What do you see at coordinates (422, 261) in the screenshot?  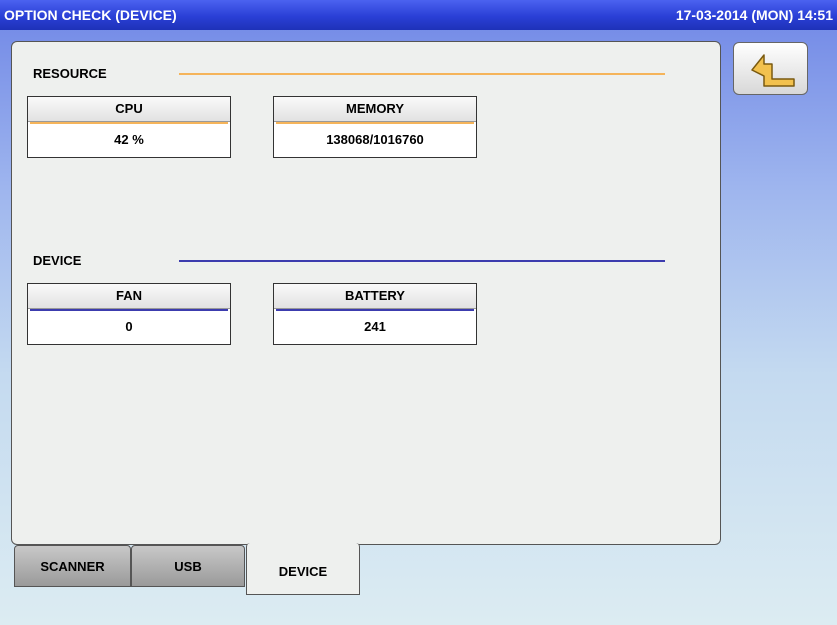 I see `device-divider` at bounding box center [422, 261].